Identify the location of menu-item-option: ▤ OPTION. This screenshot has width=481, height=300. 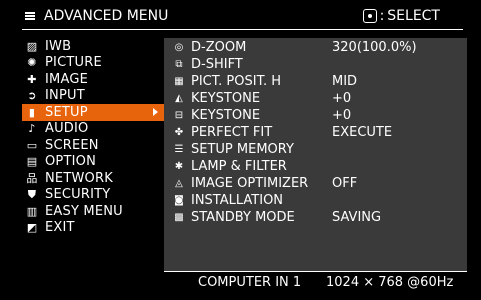
(93, 162).